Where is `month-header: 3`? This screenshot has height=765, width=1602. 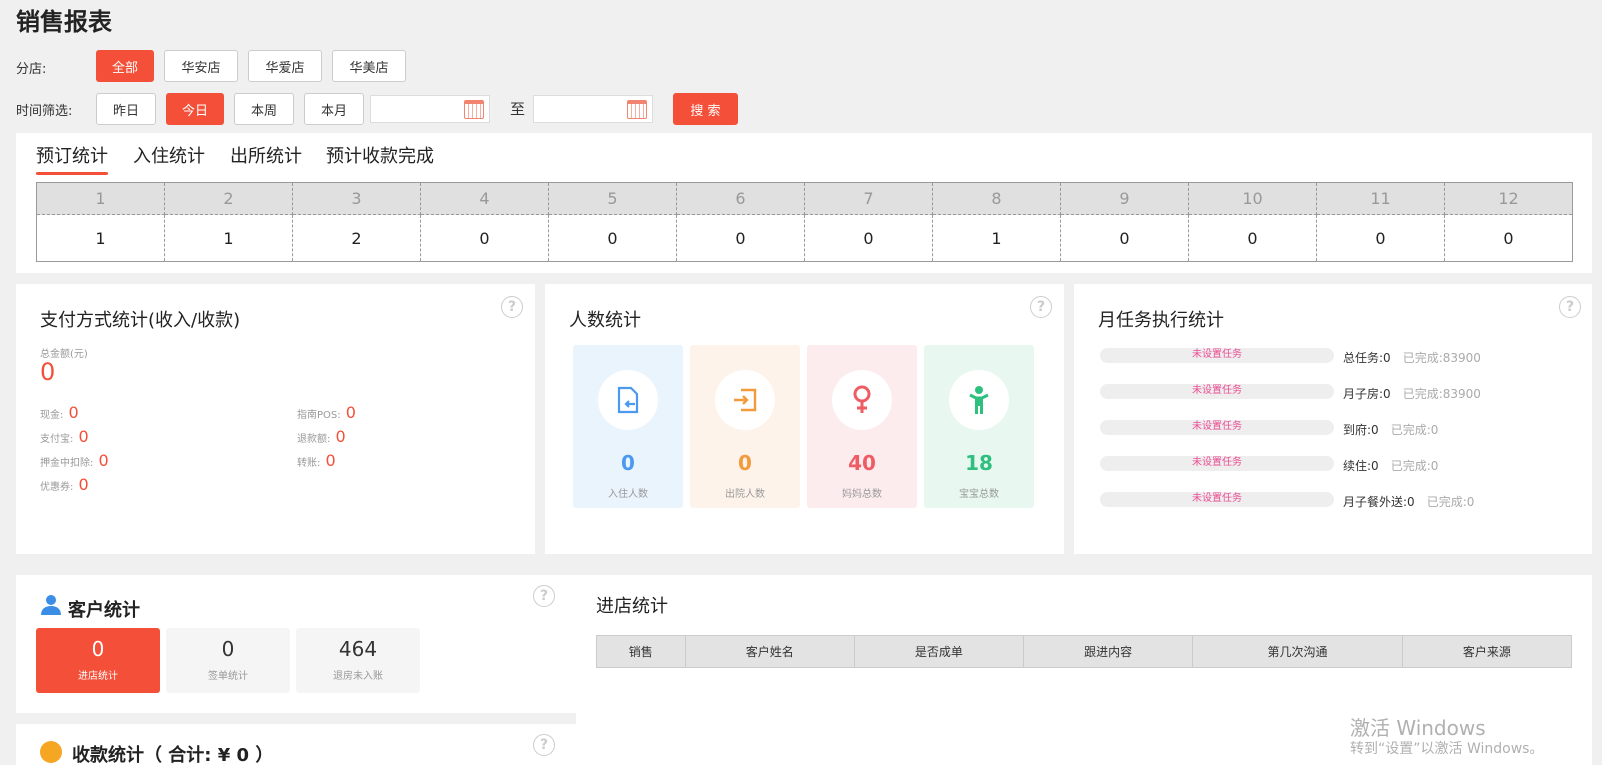 month-header: 3 is located at coordinates (356, 198).